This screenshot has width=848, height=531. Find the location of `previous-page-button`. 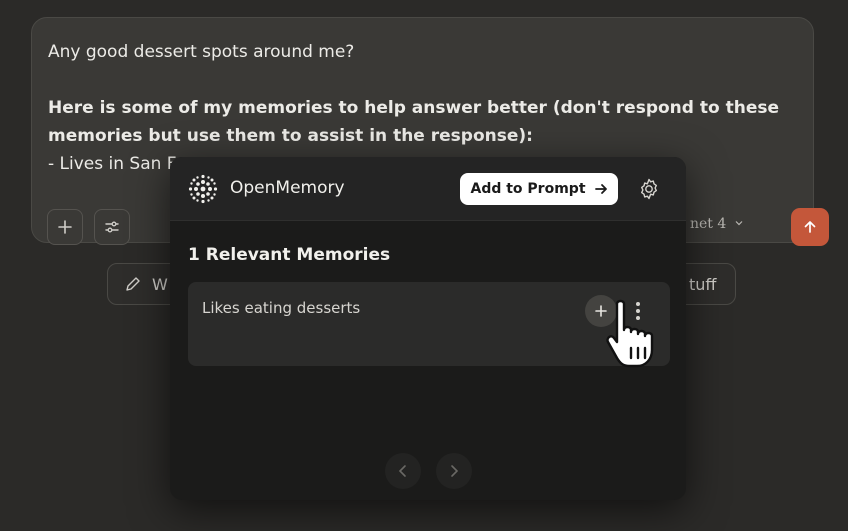

previous-page-button is located at coordinates (403, 471).